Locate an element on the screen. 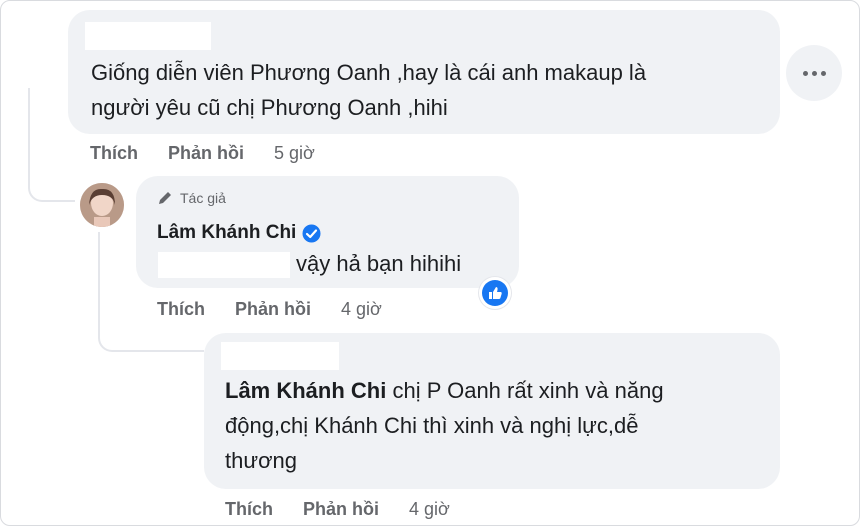 The width and height of the screenshot is (868, 532). avatar-image is located at coordinates (102, 205).